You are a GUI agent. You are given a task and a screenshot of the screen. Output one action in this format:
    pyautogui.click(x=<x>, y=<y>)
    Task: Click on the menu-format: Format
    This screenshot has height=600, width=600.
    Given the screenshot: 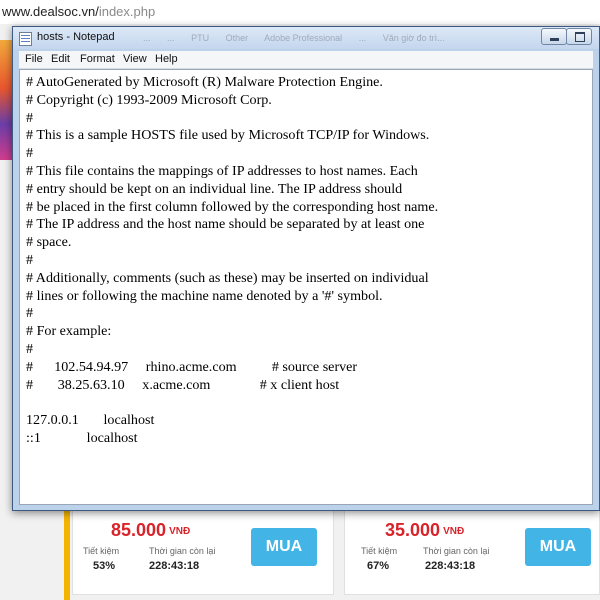 What is the action you would take?
    pyautogui.click(x=97, y=59)
    